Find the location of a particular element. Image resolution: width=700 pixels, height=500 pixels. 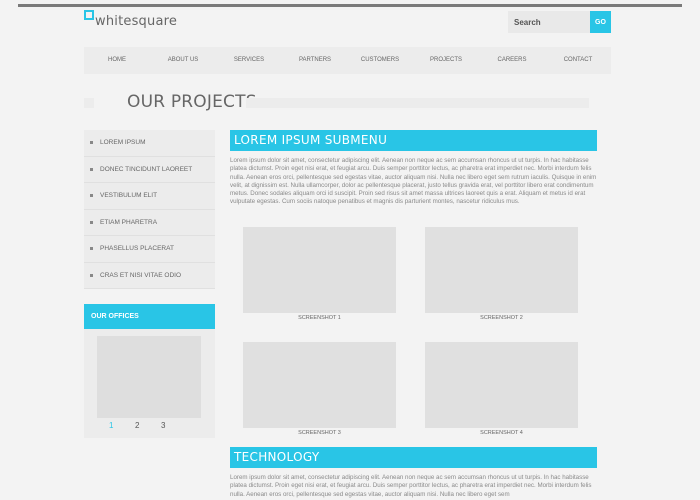

sidebar-item-label: PHASELLUS PLACERAT is located at coordinates (137, 249).